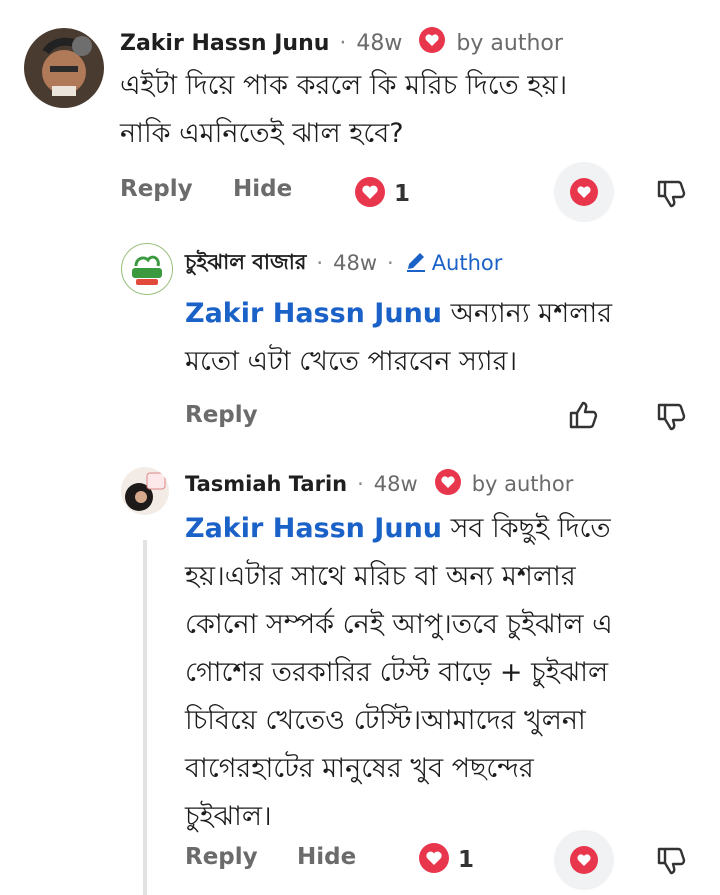 Image resolution: width=720 pixels, height=895 pixels. What do you see at coordinates (145, 717) in the screenshot?
I see `thread-line` at bounding box center [145, 717].